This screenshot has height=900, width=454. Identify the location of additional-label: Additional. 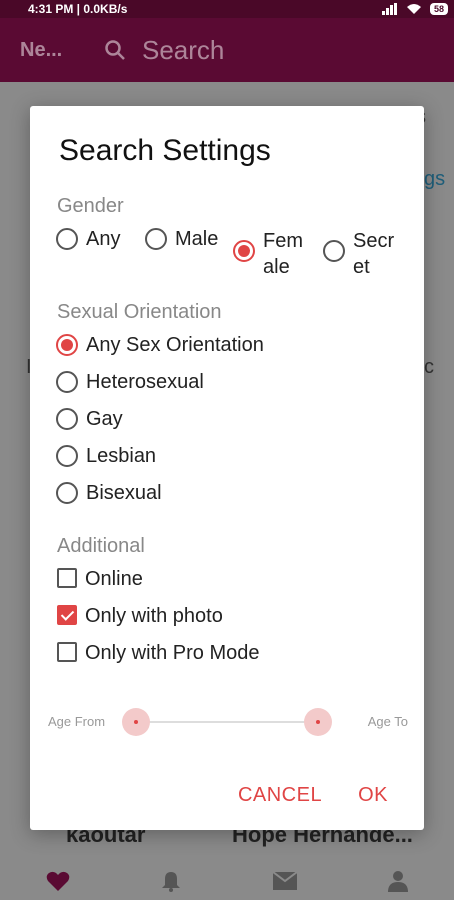
(101, 546).